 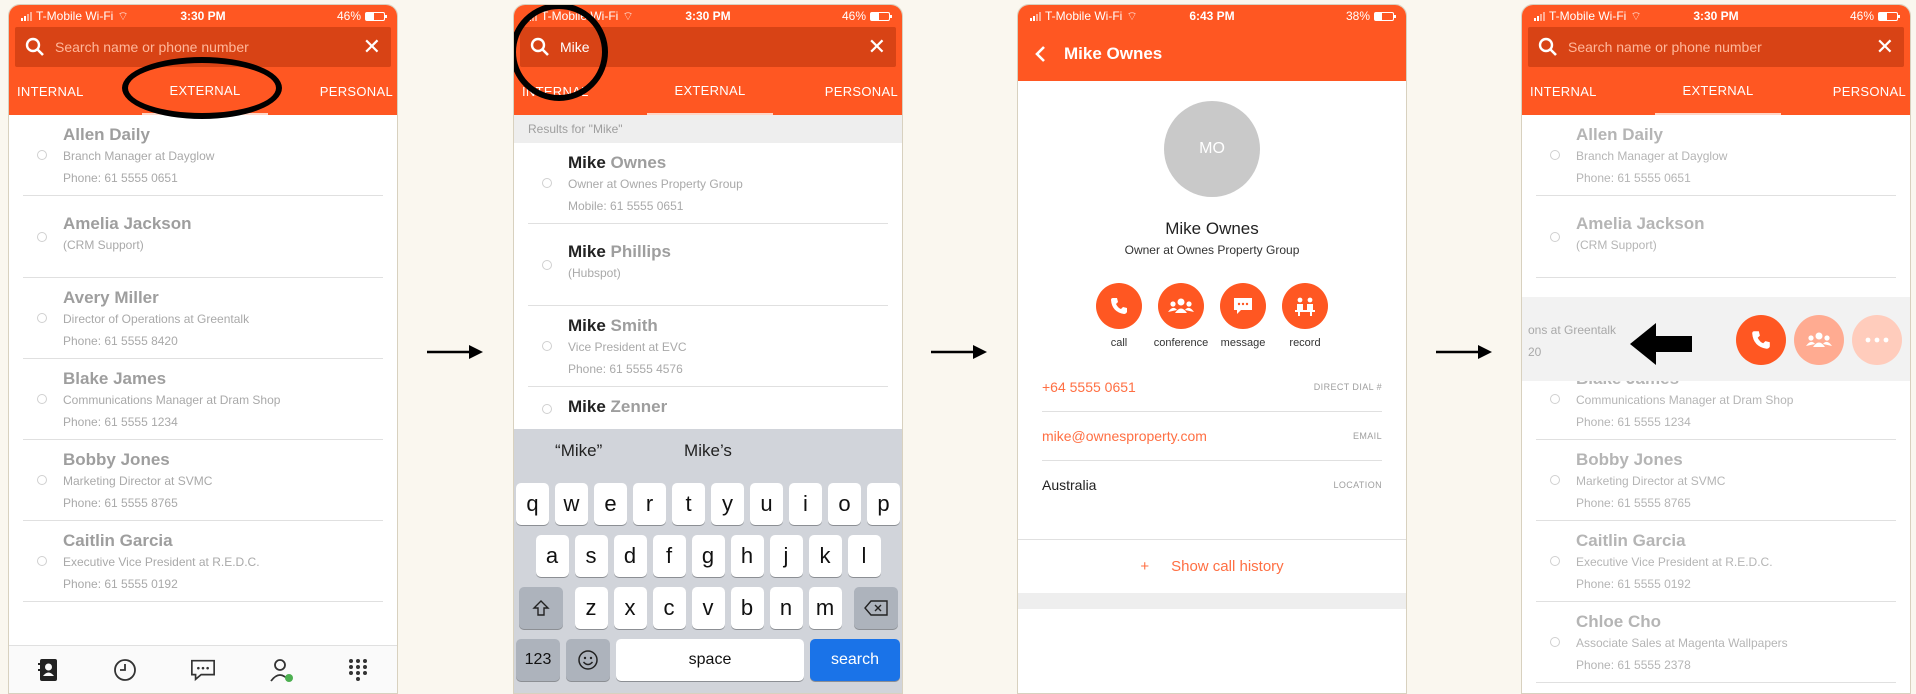 What do you see at coordinates (588, 660) in the screenshot?
I see `emoji-key` at bounding box center [588, 660].